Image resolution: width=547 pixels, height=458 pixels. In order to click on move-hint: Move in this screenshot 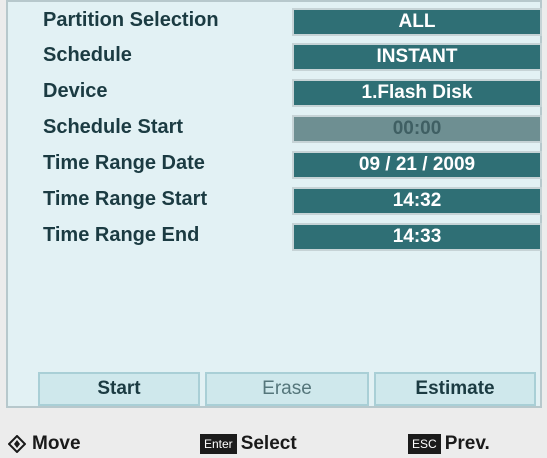, I will do `click(44, 444)`.